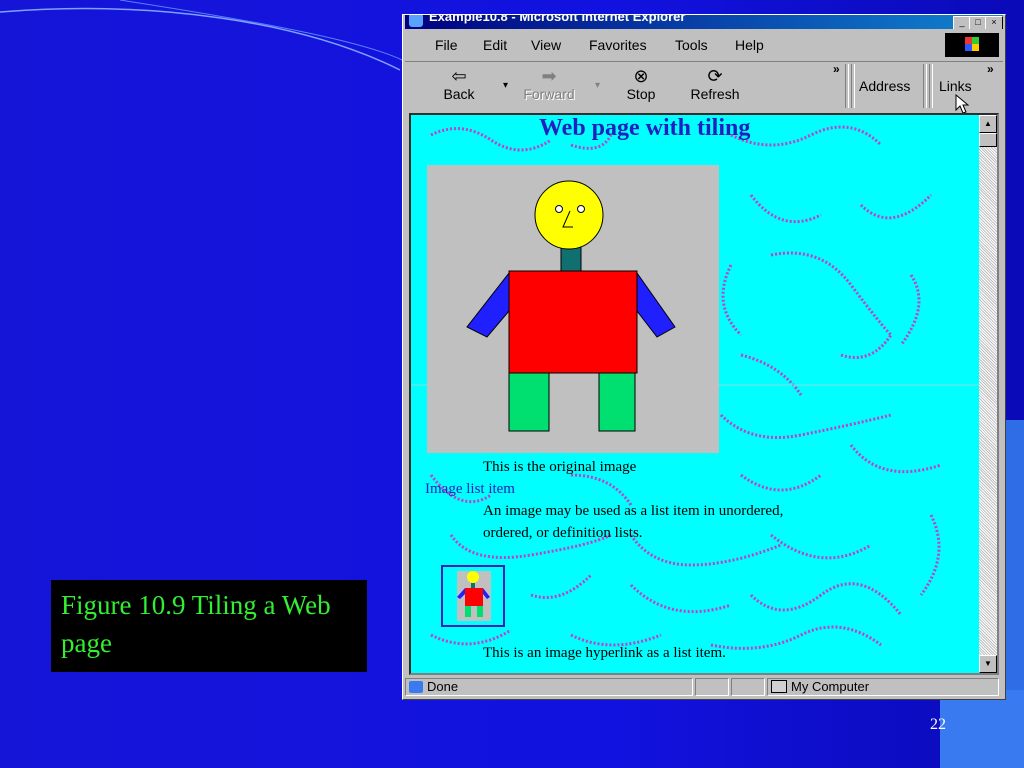  I want to click on forward-button: ➡ Forward, so click(549, 84).